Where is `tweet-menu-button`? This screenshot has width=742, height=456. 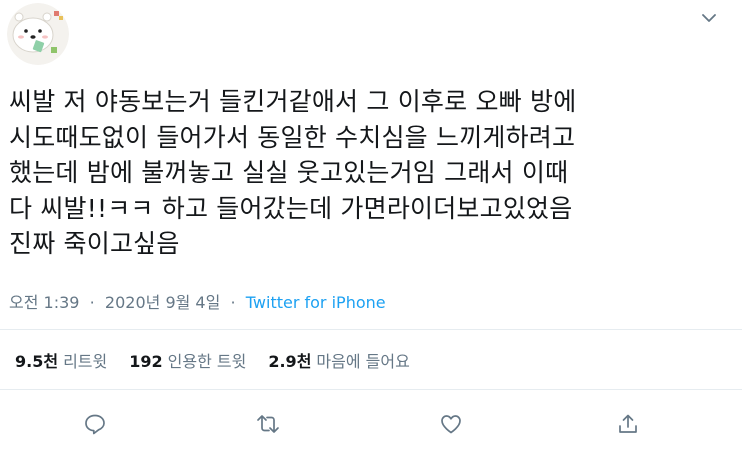 tweet-menu-button is located at coordinates (709, 18).